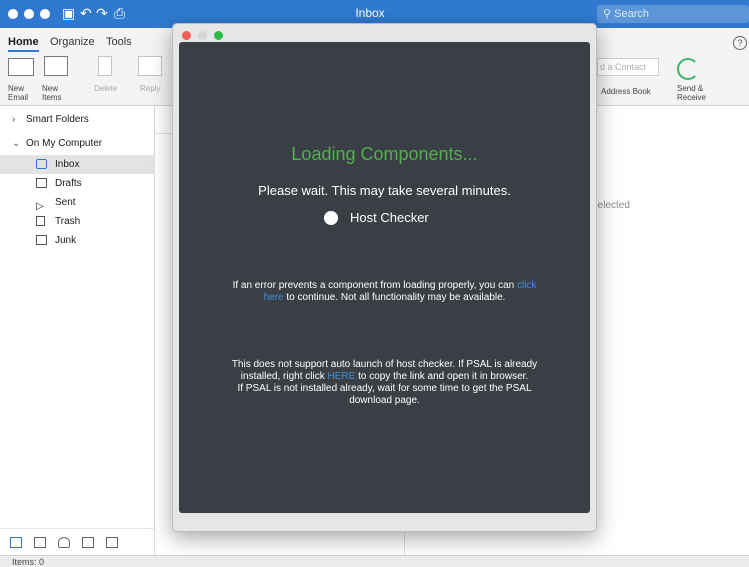  I want to click on minimize-window-button, so click(29, 14).